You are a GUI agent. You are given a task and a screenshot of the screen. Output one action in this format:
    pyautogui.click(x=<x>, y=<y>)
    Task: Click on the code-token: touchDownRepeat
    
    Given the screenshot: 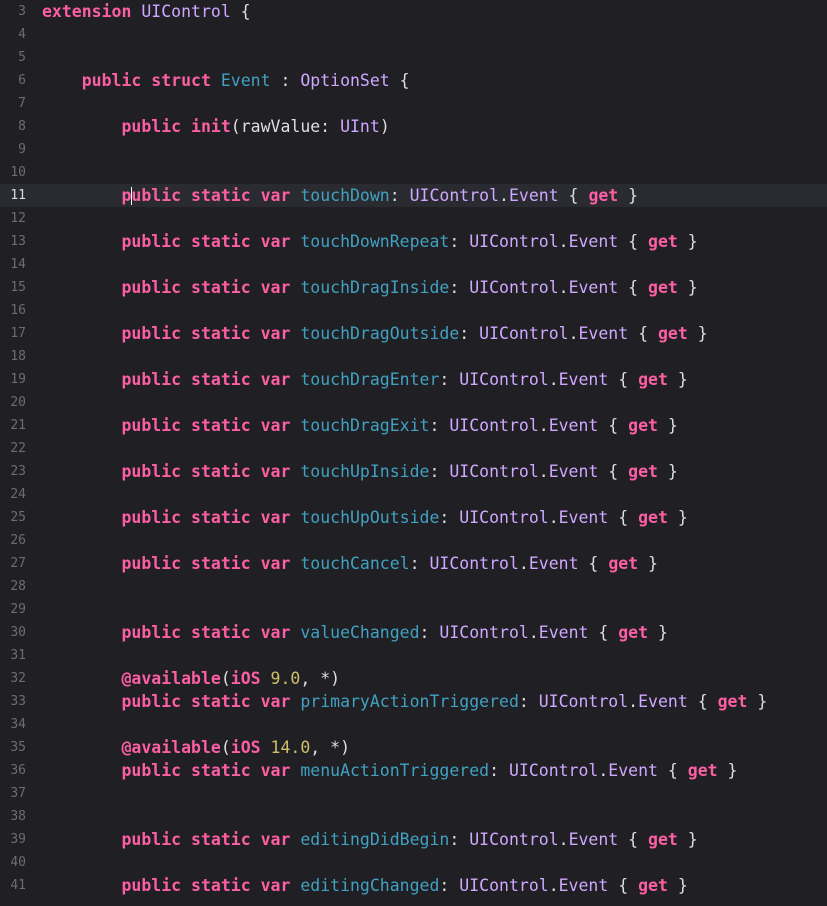 What is the action you would take?
    pyautogui.click(x=375, y=241)
    